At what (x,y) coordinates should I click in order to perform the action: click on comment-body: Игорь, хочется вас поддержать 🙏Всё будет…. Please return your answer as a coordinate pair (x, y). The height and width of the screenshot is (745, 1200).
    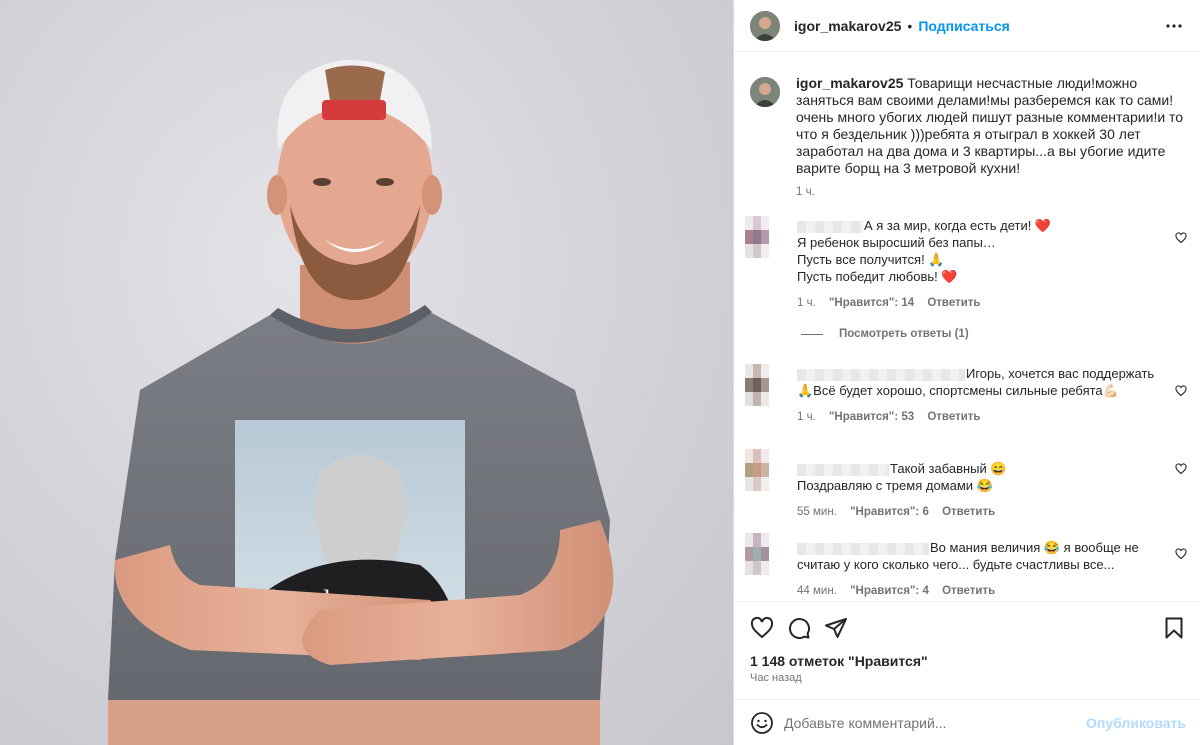
    Looking at the image, I should click on (978, 395).